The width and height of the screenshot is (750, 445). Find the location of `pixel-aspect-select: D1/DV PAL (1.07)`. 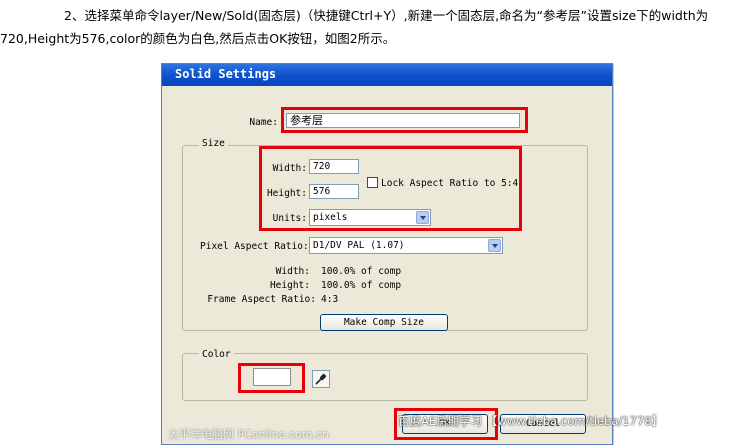

pixel-aspect-select: D1/DV PAL (1.07) is located at coordinates (406, 245).